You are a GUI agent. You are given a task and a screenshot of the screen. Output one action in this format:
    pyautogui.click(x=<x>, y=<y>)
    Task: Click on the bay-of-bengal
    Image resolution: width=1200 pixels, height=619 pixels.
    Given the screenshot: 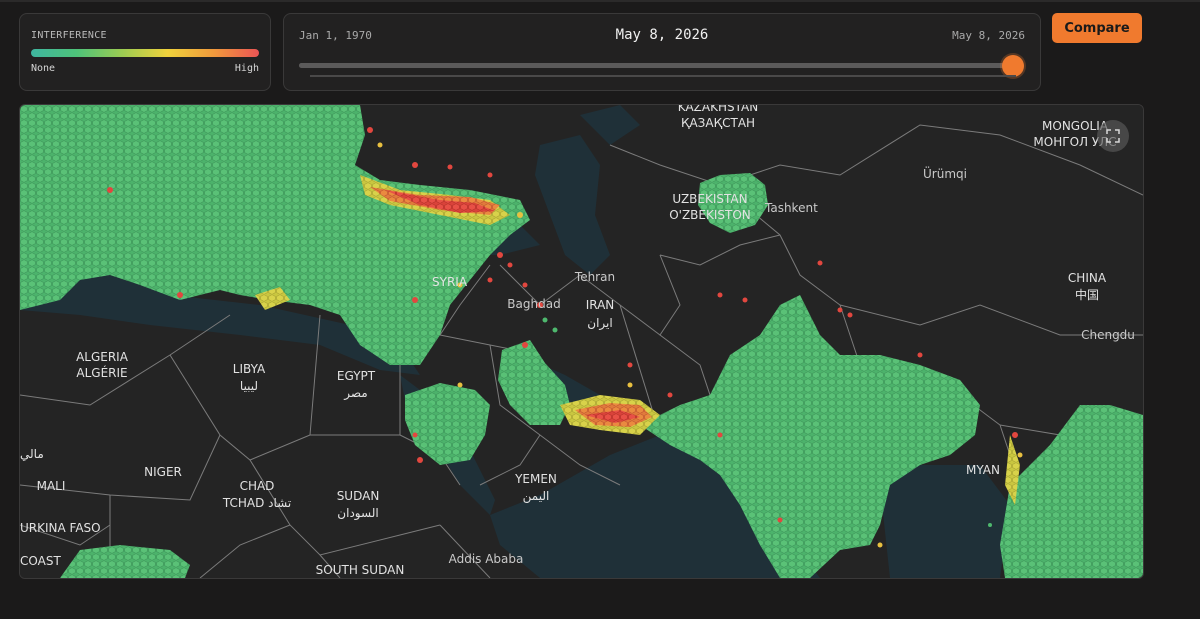 What is the action you would take?
    pyautogui.click(x=945, y=521)
    